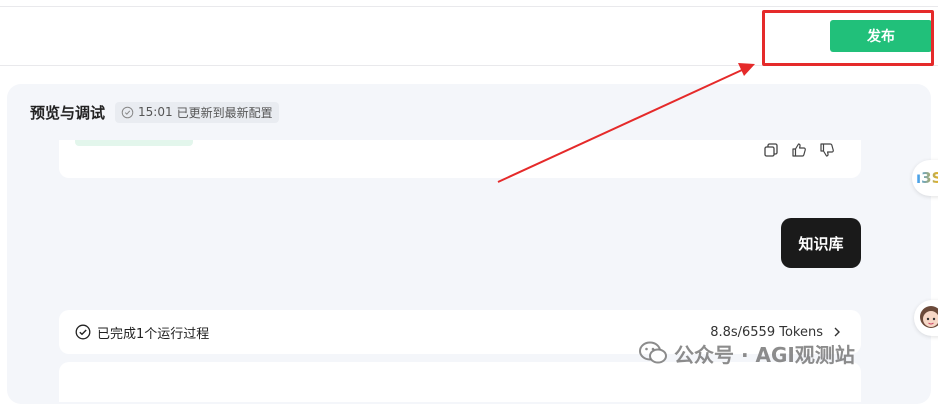  What do you see at coordinates (653, 352) in the screenshot?
I see `wechat-icon` at bounding box center [653, 352].